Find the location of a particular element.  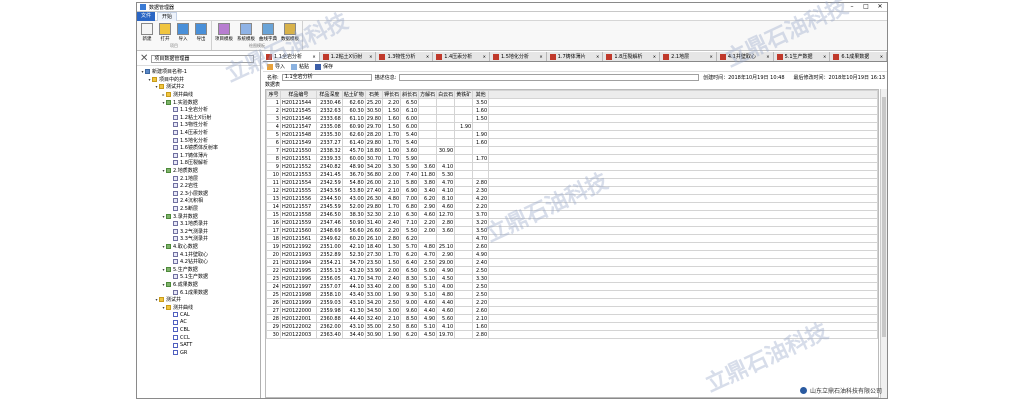

tree-node: 2.3小层数据 is located at coordinates (198, 194).